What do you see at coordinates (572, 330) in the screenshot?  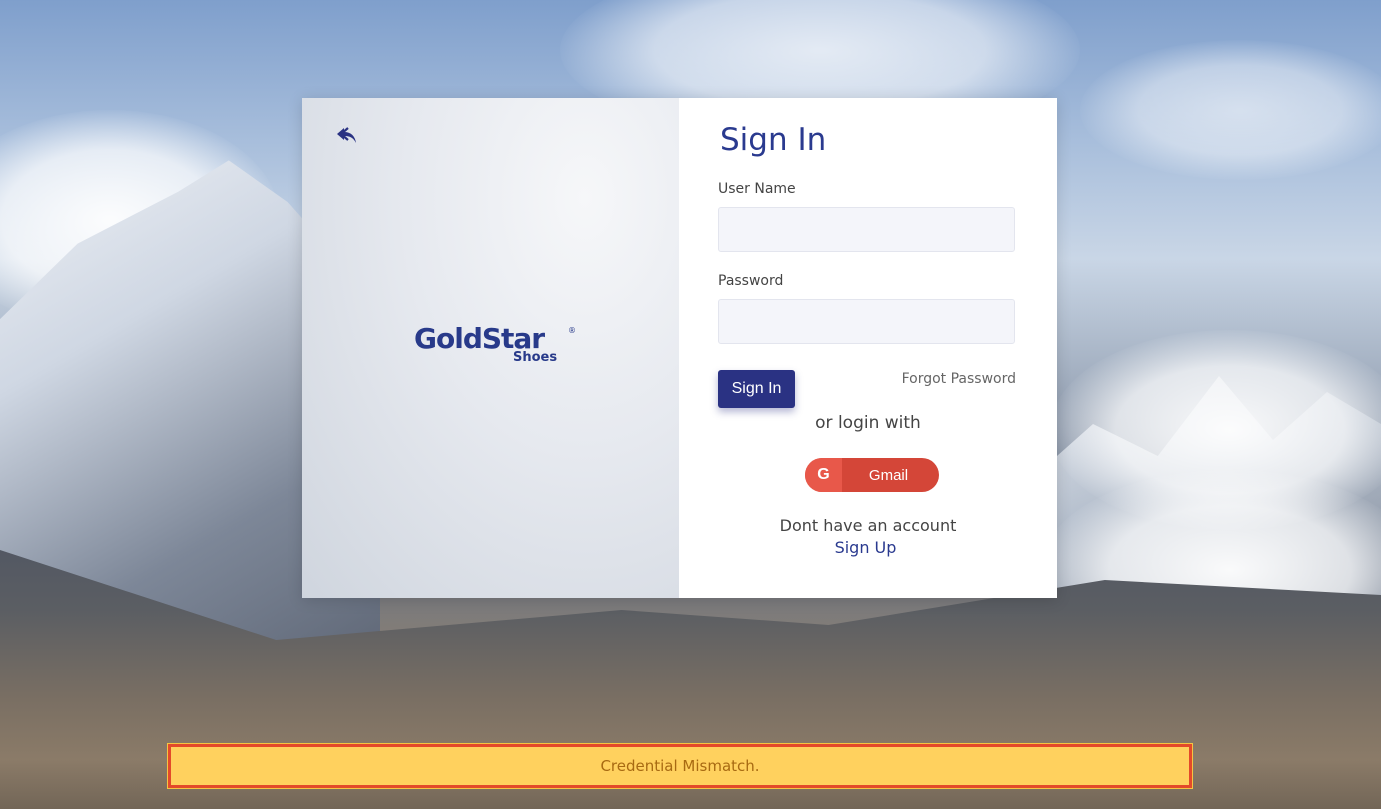 I see `logo-registered-mark: ®` at bounding box center [572, 330].